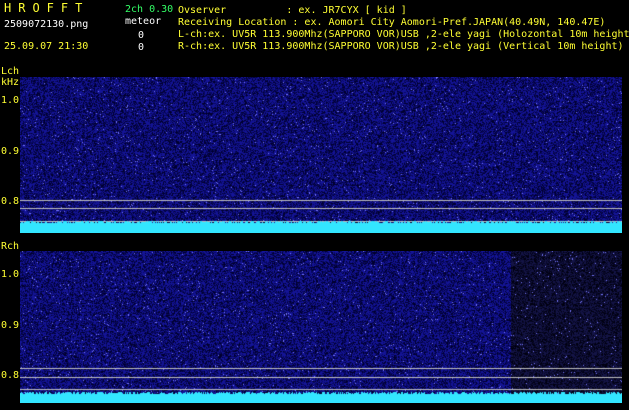 This screenshot has height=410, width=629. Describe the element at coordinates (46, 24) in the screenshot. I see `filename-label: 2509072130.png` at that location.